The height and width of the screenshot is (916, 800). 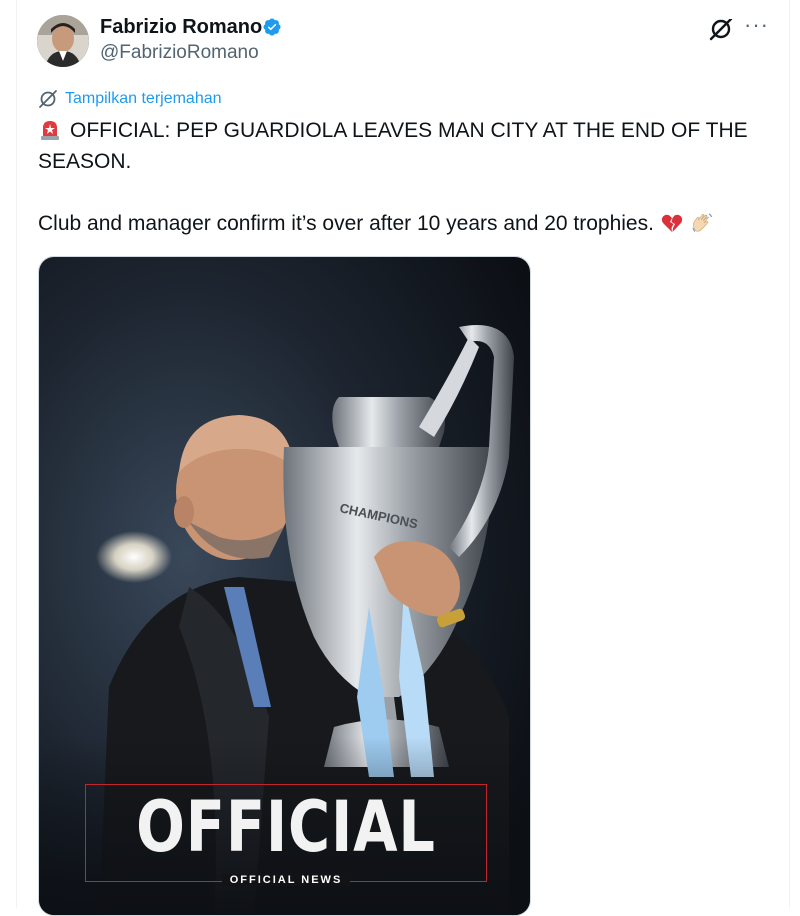 I want to click on translate-label: Tampilkan terjemahan, so click(x=143, y=98).